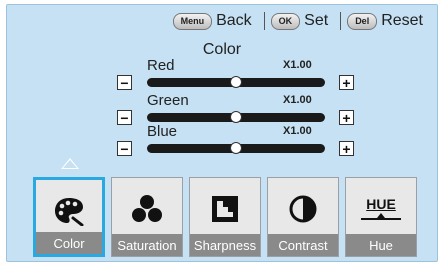 The width and height of the screenshot is (444, 268). Describe the element at coordinates (168, 100) in the screenshot. I see `slider-label: Green` at that location.